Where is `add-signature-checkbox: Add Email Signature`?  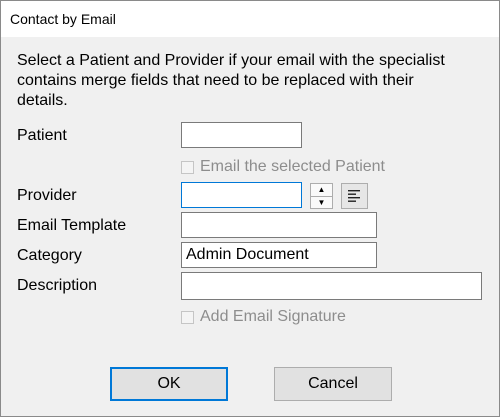 add-signature-checkbox: Add Email Signature is located at coordinates (263, 317).